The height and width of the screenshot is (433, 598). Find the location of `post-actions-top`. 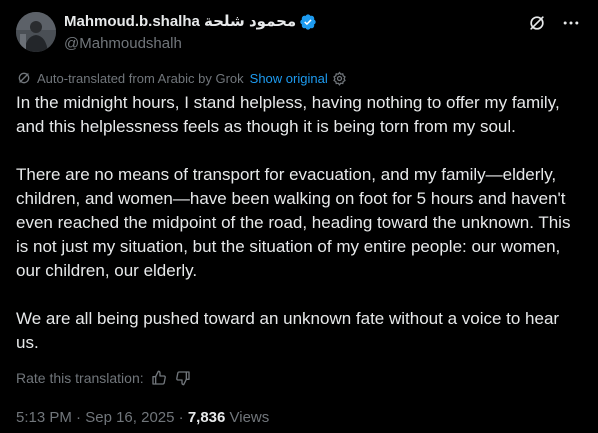

post-actions-top is located at coordinates (554, 23).